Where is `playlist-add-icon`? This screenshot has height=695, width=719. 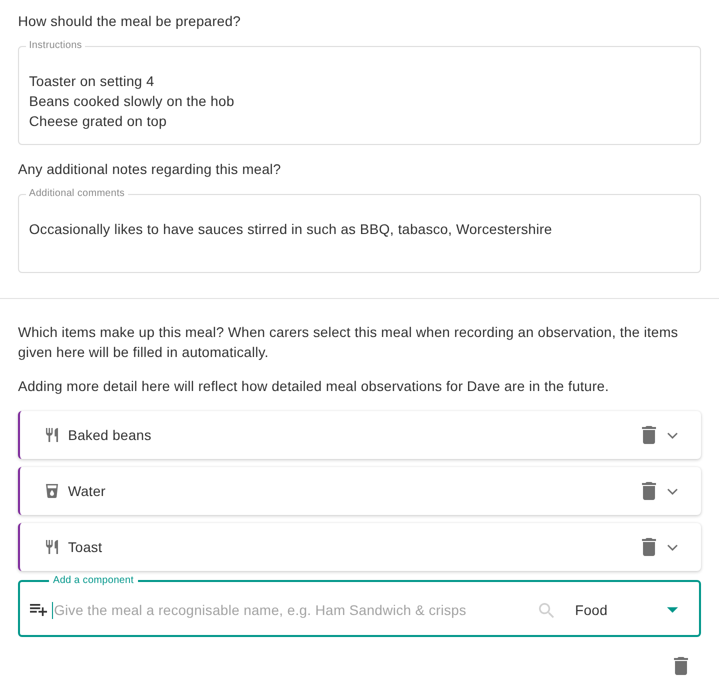 playlist-add-icon is located at coordinates (38, 610).